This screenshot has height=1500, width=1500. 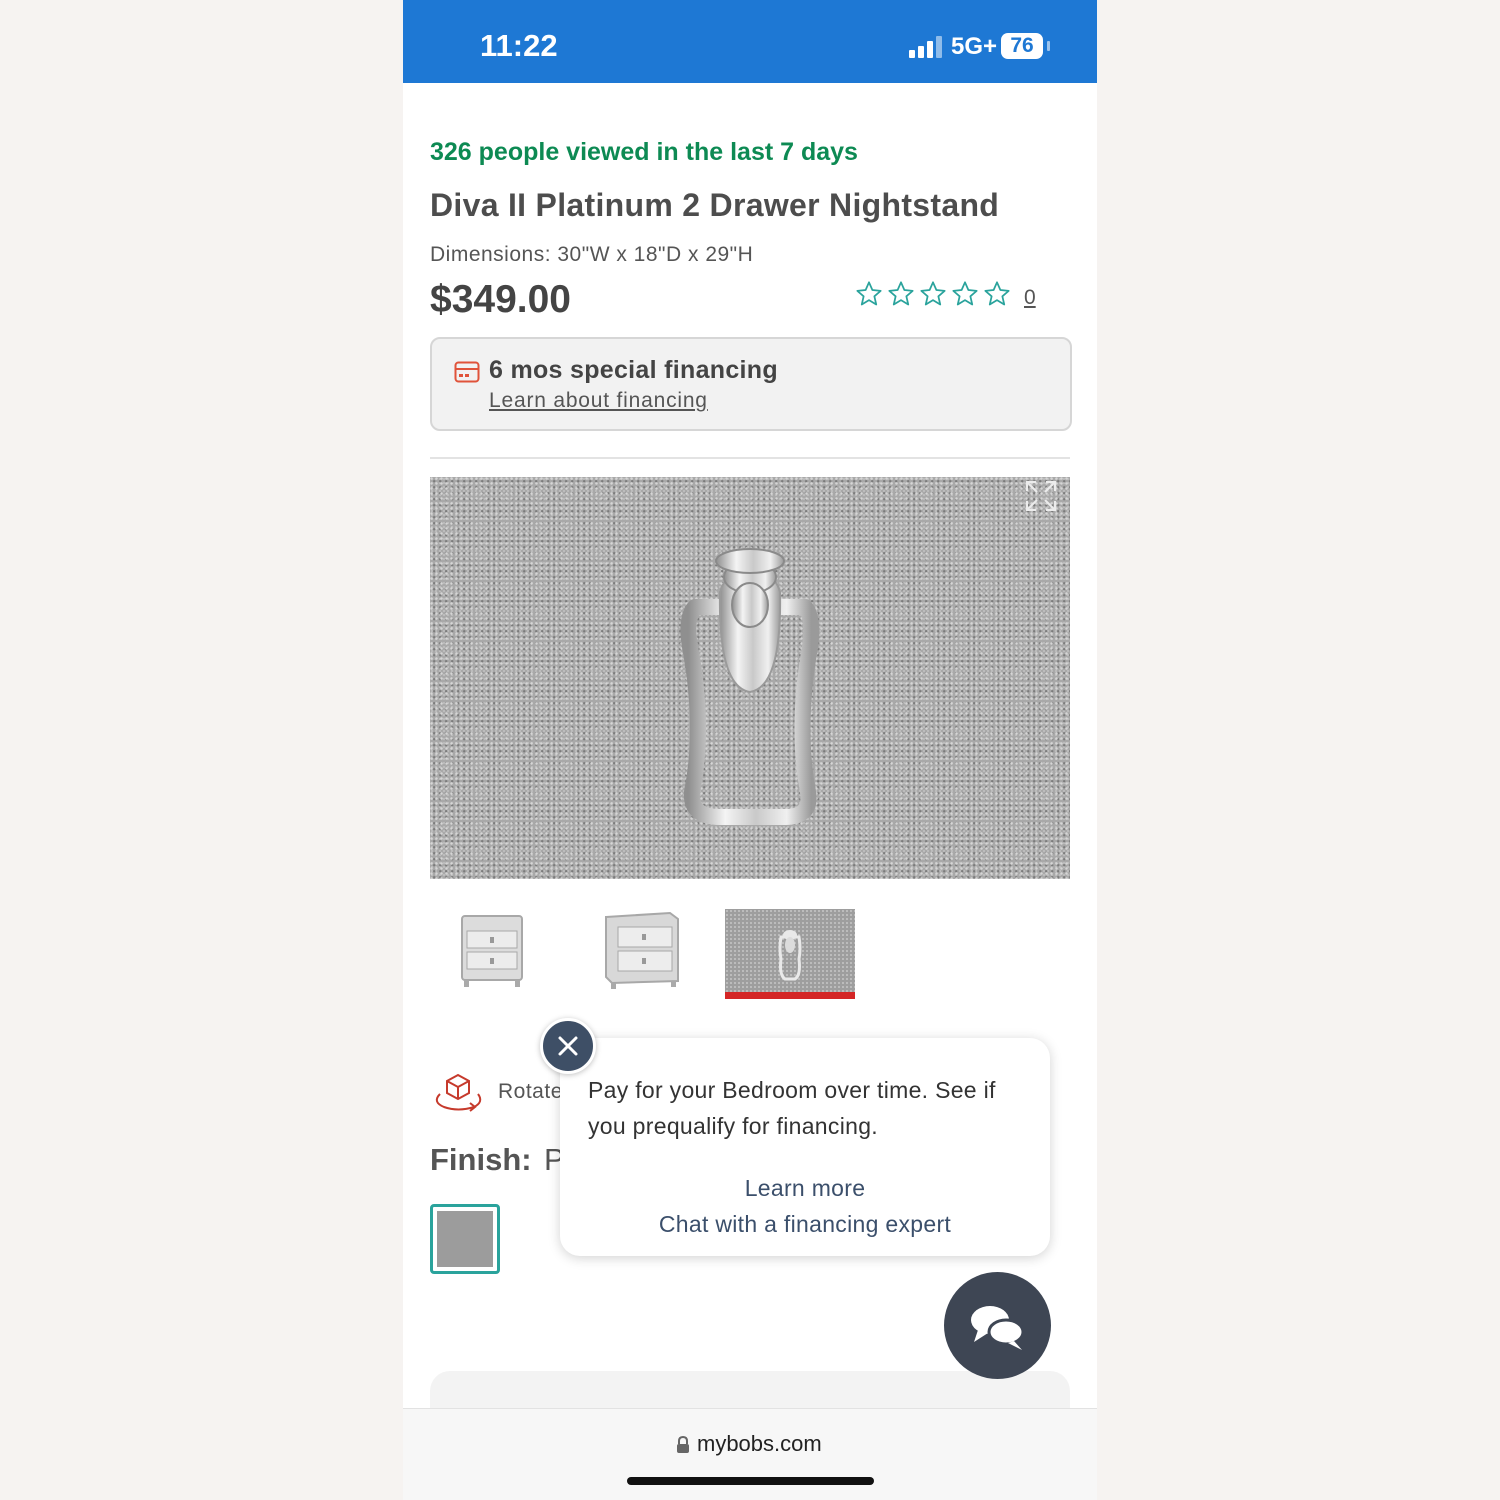 What do you see at coordinates (598, 401) in the screenshot?
I see `learn-about-financing-link: Learn about financing` at bounding box center [598, 401].